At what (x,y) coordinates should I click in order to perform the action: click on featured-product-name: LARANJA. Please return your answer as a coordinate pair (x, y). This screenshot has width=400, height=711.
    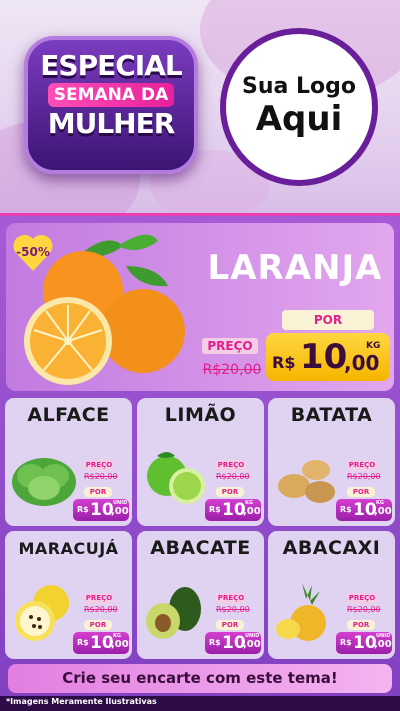
    Looking at the image, I should click on (295, 268).